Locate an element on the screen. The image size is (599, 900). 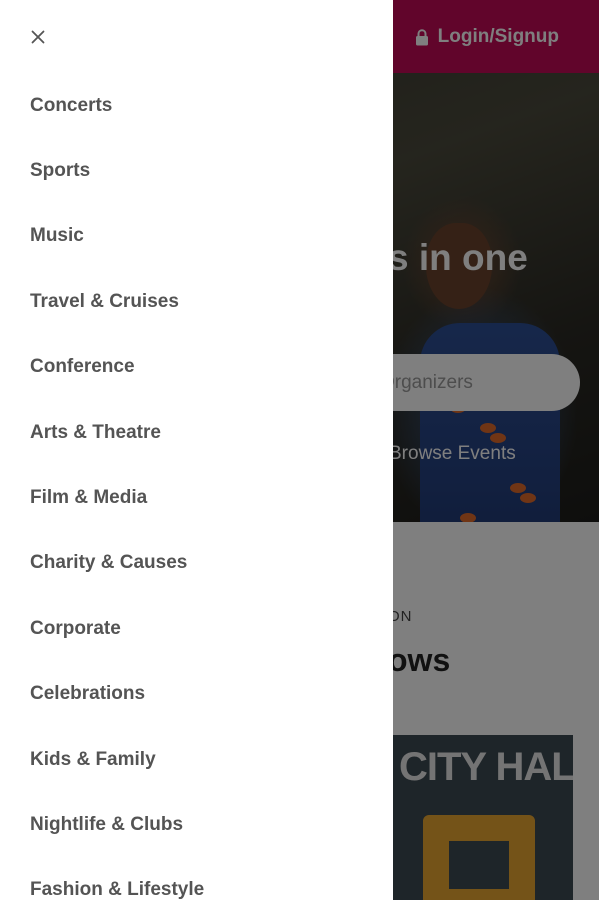
category-item-concerts: Concerts is located at coordinates (196, 105).